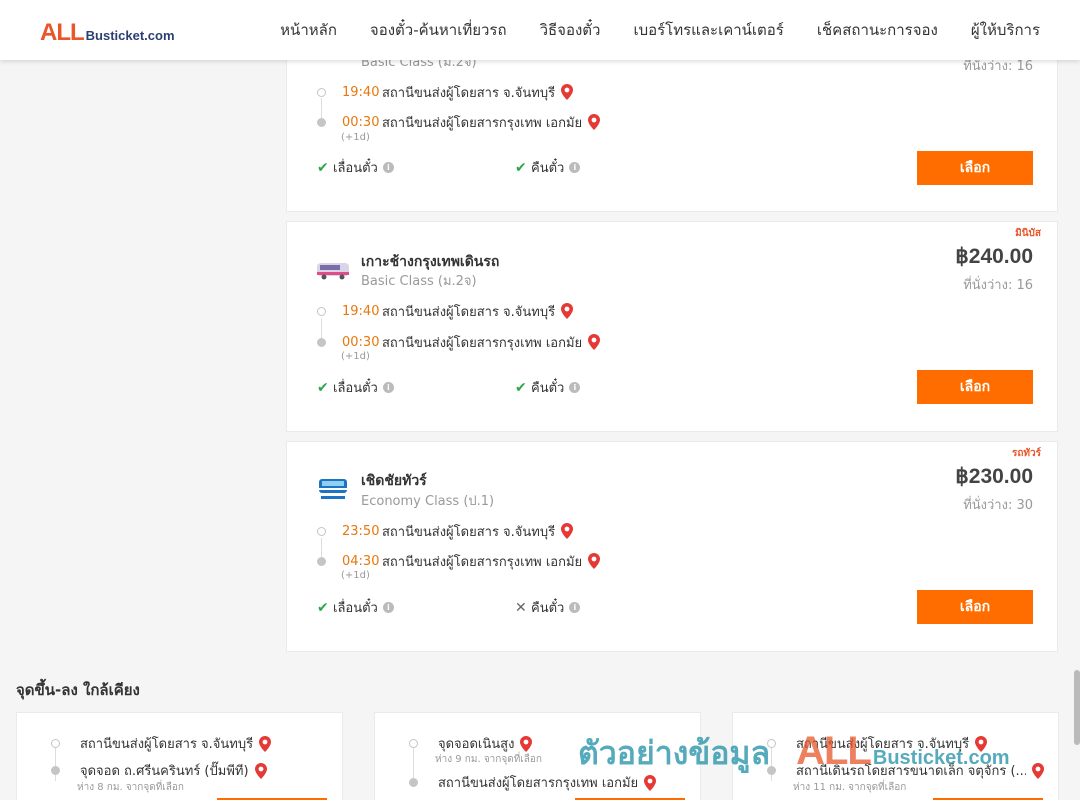 The height and width of the screenshot is (800, 1080). I want to click on nearby-from: จุดจอดเนินสูง, so click(471, 743).